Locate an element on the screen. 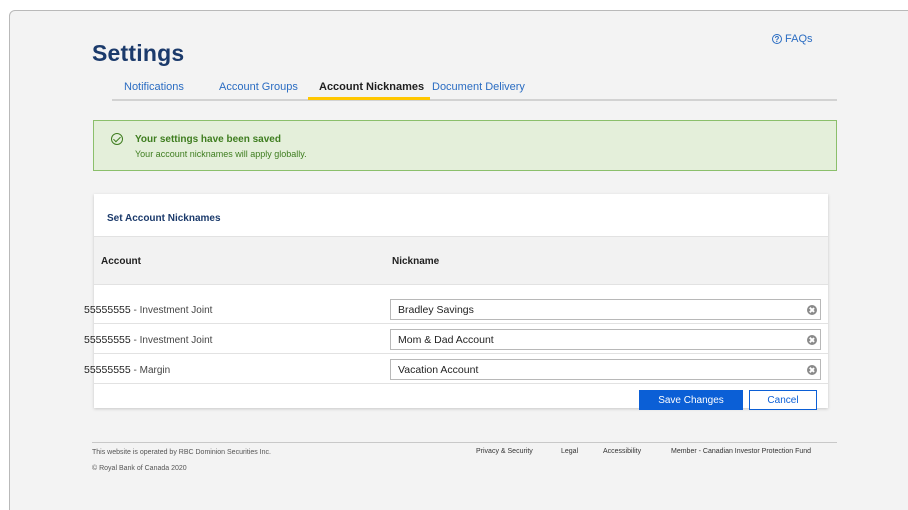  account-cell: 55555555 - Margin is located at coordinates (127, 370).